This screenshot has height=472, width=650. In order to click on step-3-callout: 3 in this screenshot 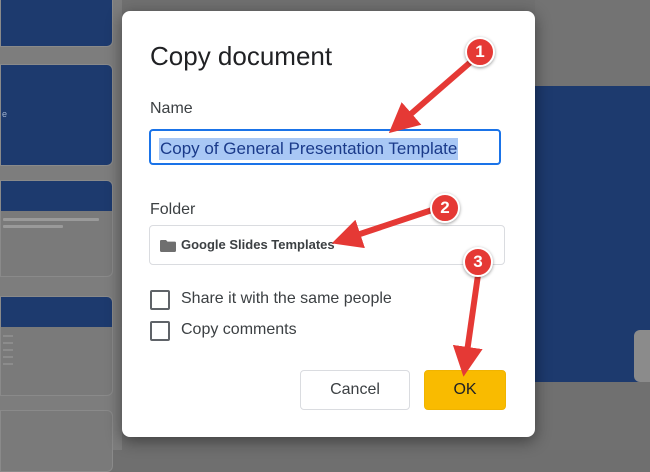, I will do `click(478, 262)`.